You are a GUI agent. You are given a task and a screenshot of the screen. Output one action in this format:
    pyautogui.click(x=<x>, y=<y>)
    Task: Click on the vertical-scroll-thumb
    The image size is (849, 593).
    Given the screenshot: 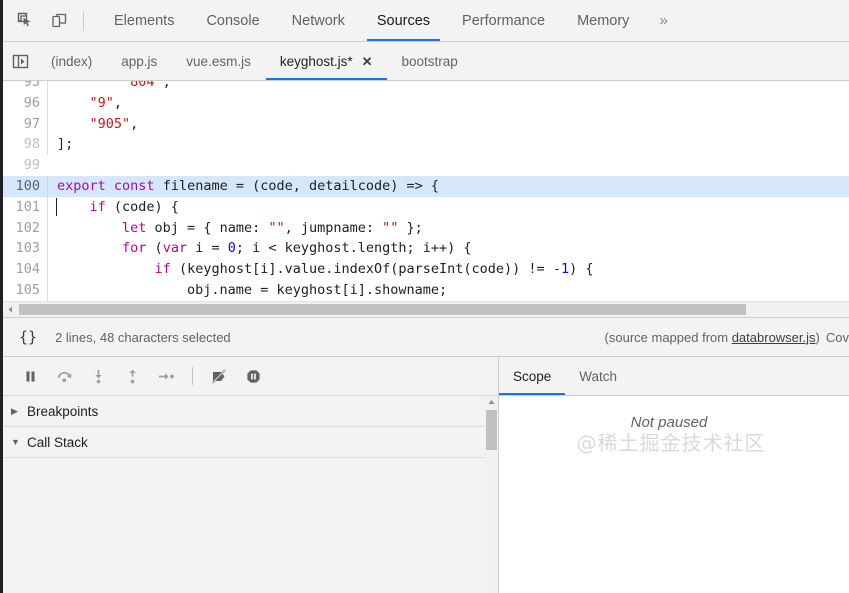 What is the action you would take?
    pyautogui.click(x=491, y=430)
    